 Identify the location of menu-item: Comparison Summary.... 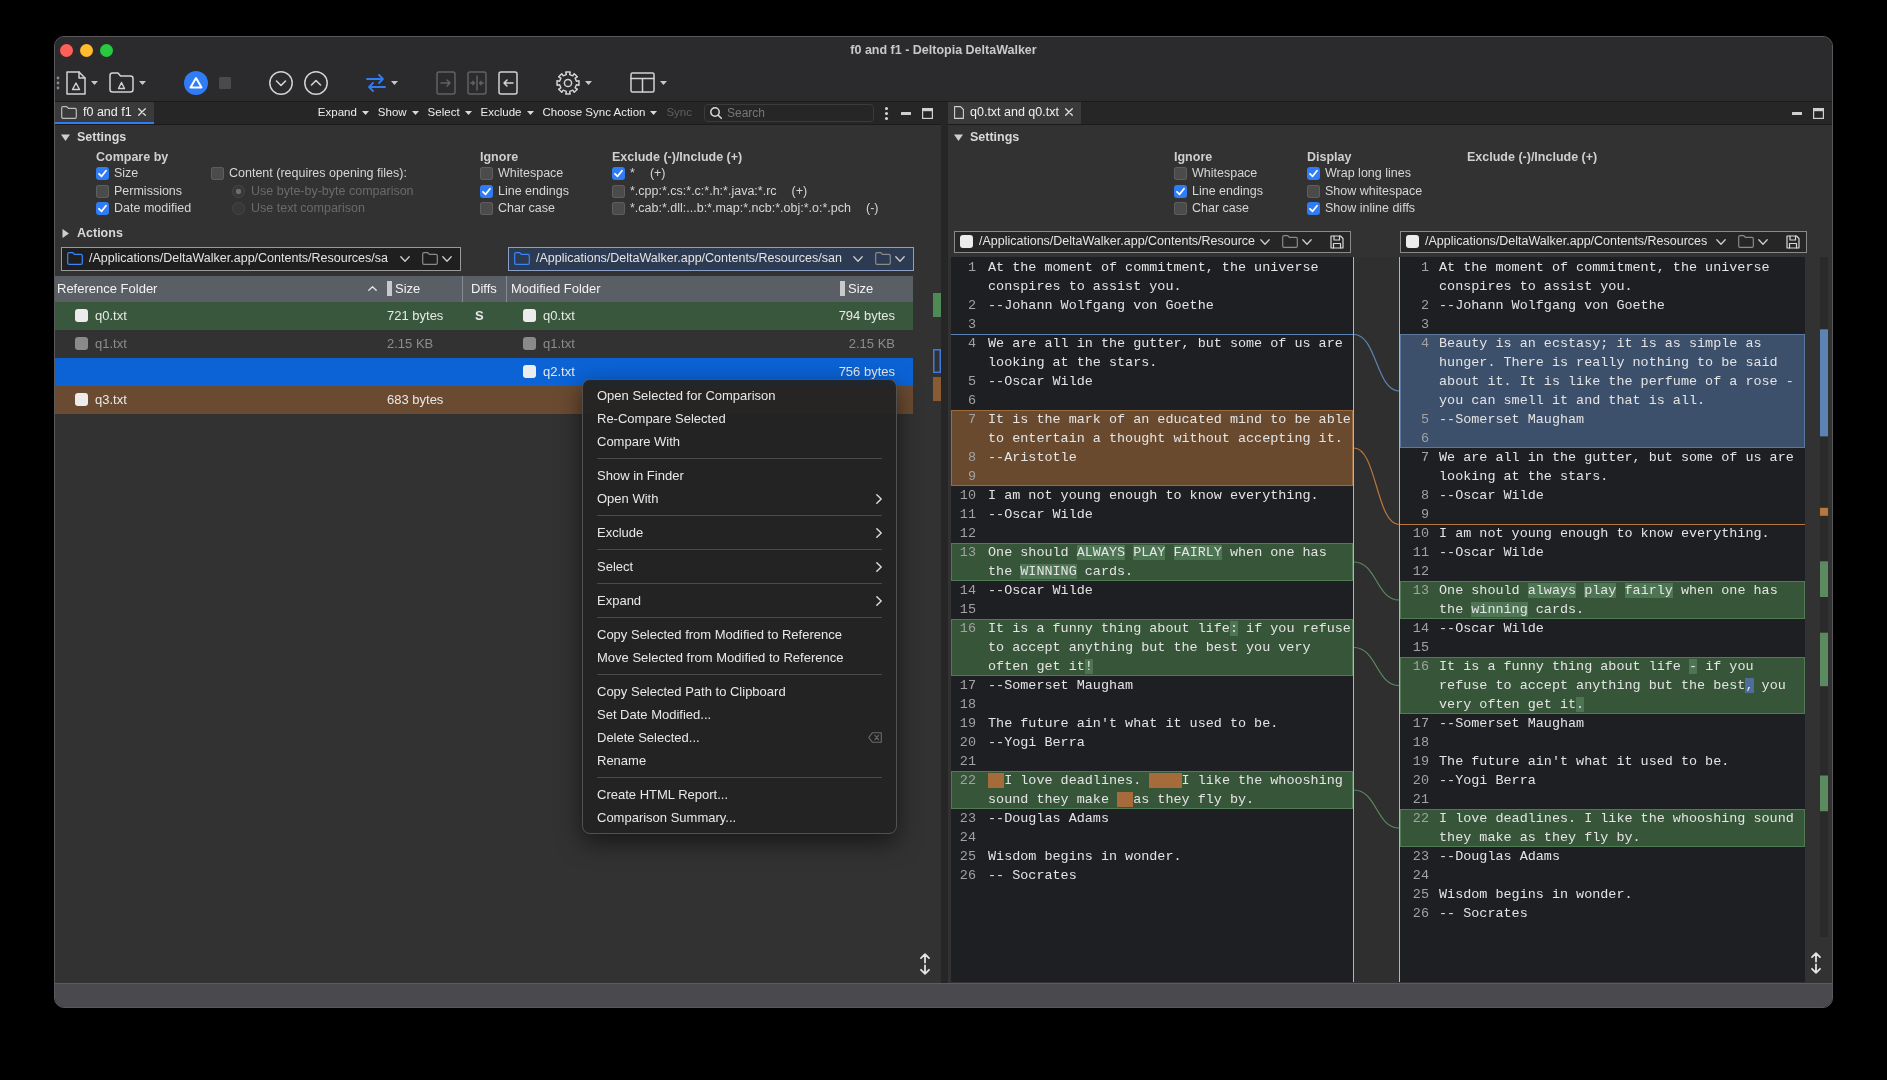
(739, 817).